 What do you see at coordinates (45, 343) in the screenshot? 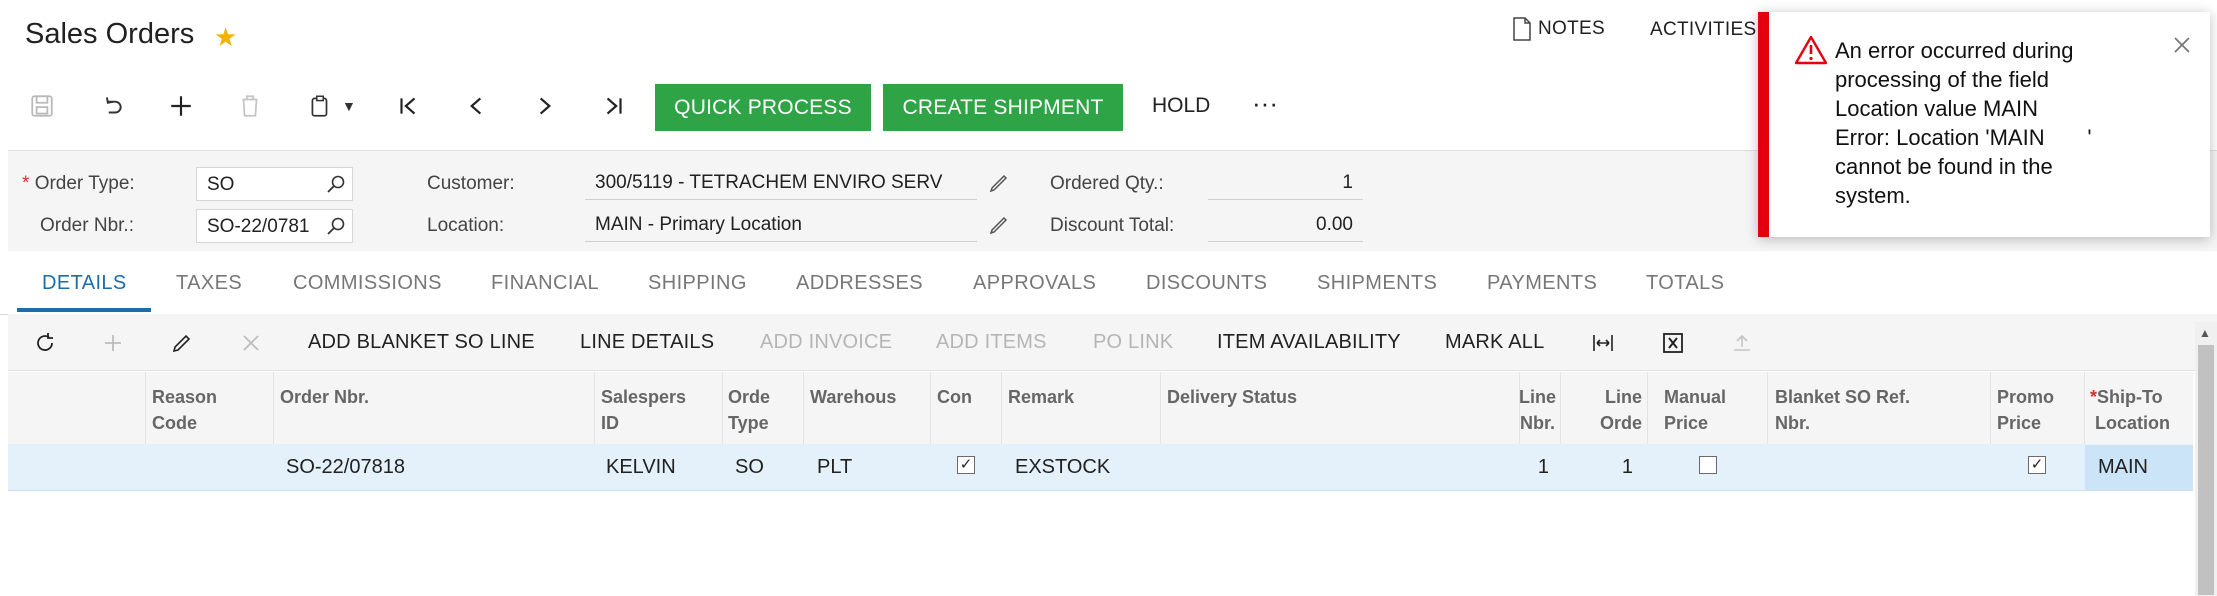
I see `refresh-icon` at bounding box center [45, 343].